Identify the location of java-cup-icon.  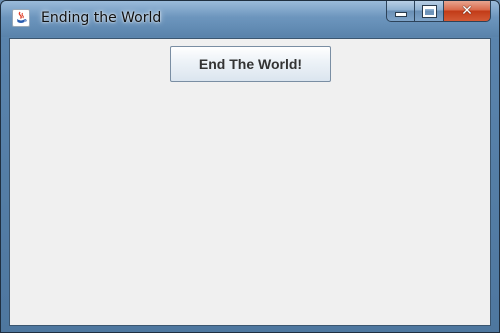
(21, 18).